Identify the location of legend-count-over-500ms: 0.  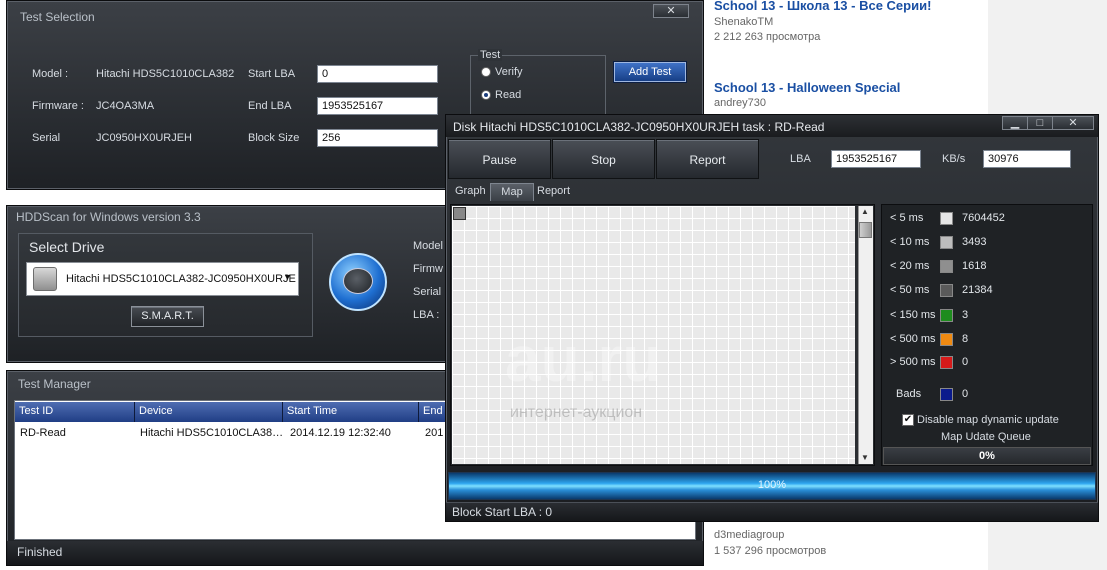
(965, 362).